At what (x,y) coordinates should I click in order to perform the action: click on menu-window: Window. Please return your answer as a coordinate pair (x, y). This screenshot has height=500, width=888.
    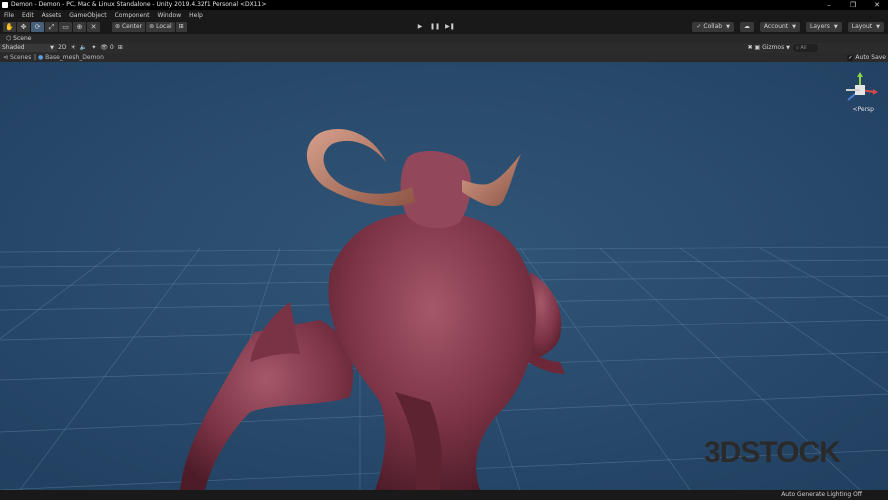
    Looking at the image, I should click on (169, 15).